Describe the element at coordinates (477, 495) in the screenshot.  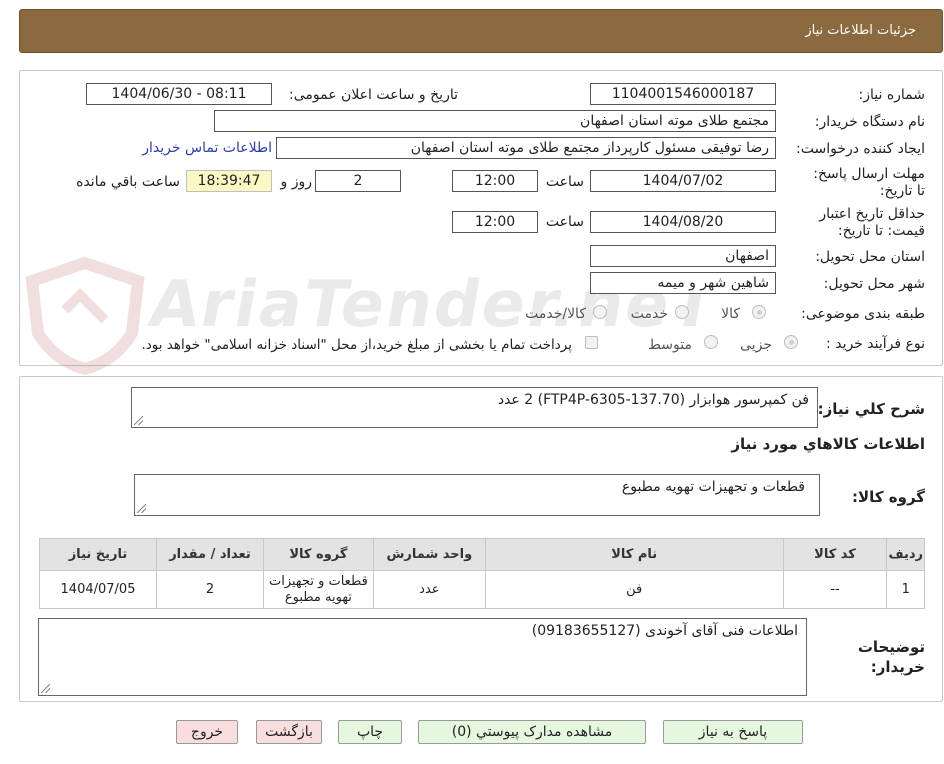
I see `goods-group-textarea: قطعات و تجهیزات تهویه مطبوع` at that location.